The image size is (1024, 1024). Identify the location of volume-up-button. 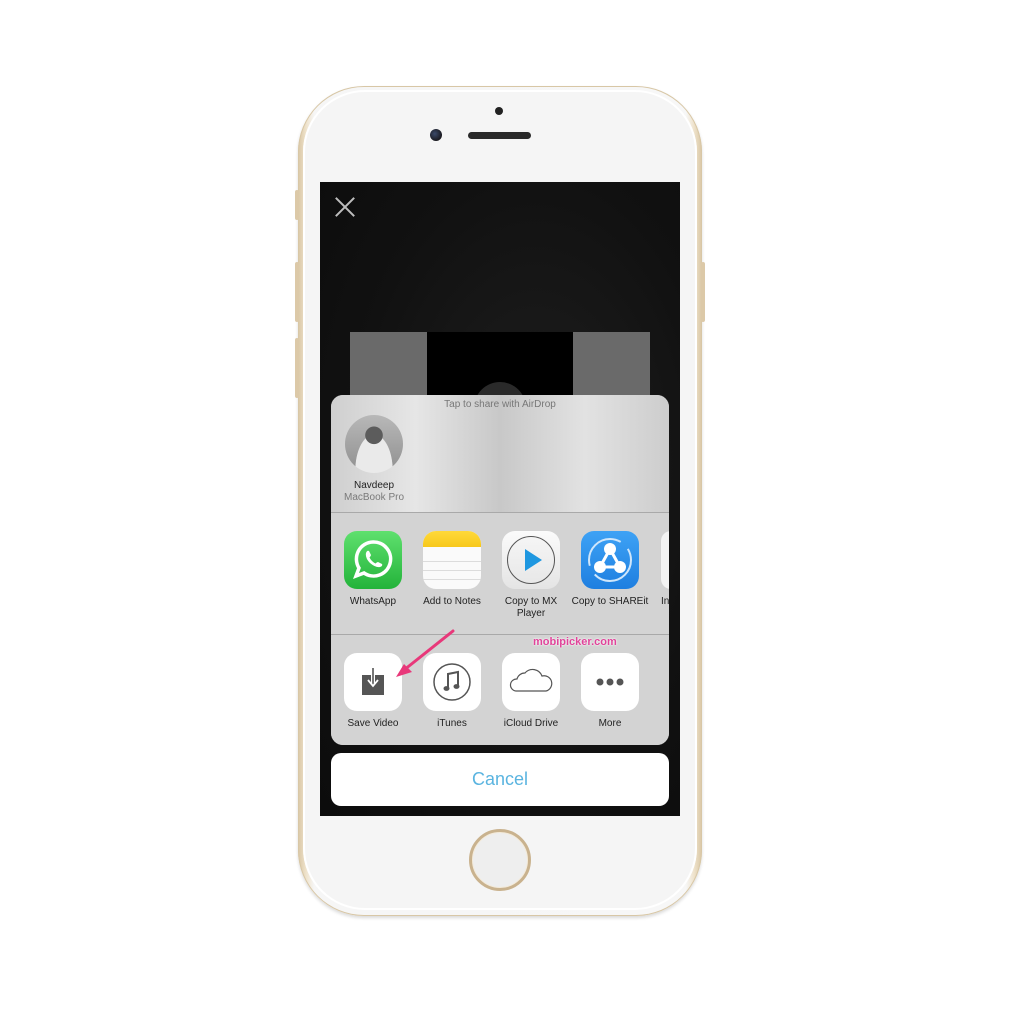
(297, 292).